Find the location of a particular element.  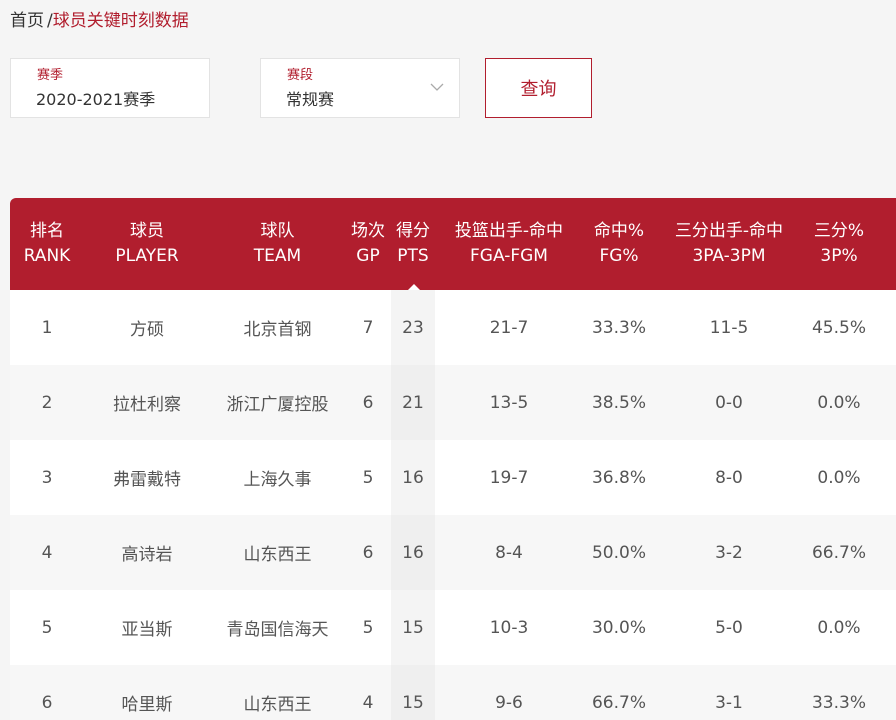

cell-fga-fgm: 21-7 is located at coordinates (509, 327).